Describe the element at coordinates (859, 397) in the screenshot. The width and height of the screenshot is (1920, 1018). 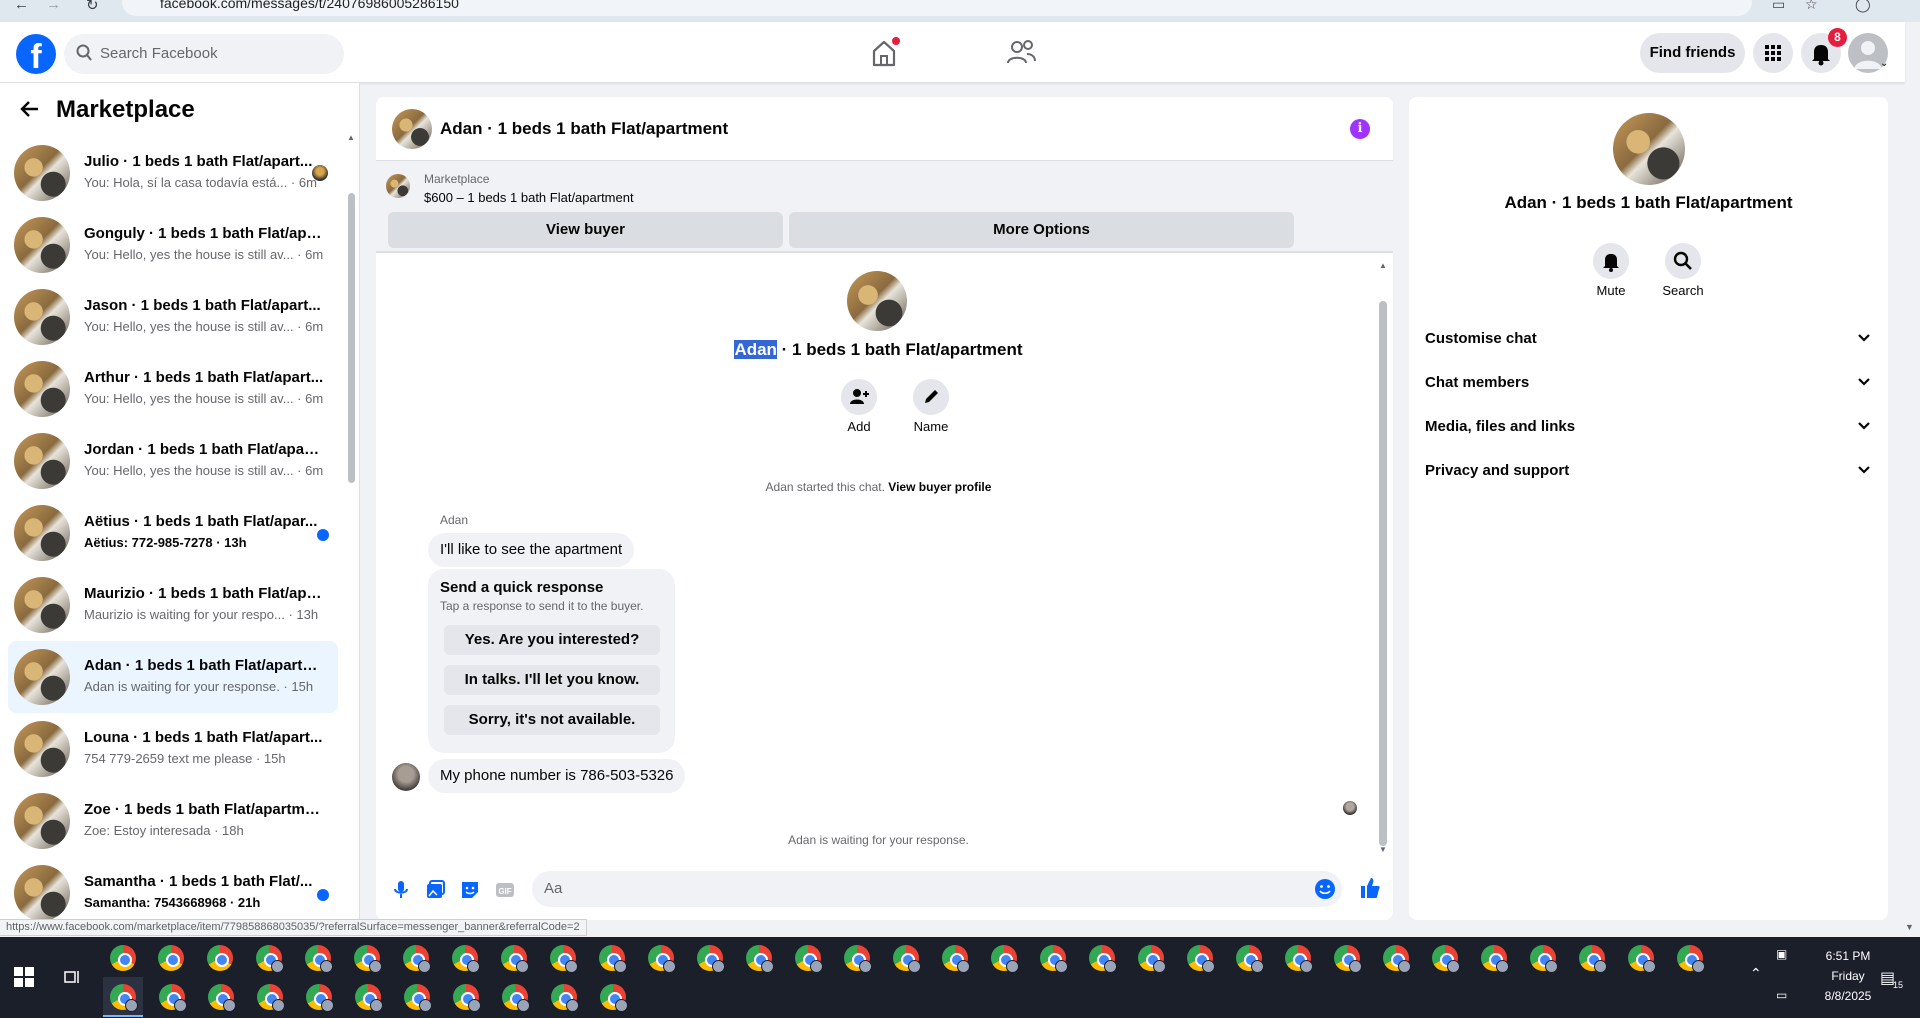
I see `add-person-button` at that location.